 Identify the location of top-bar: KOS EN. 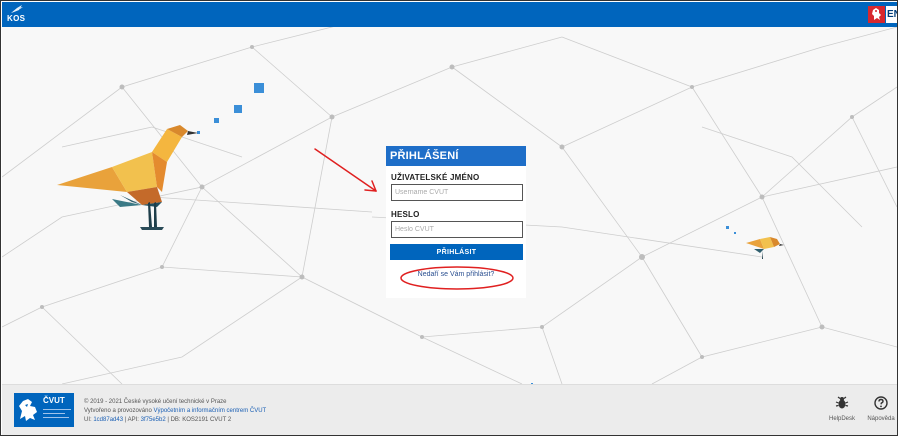
(449, 14).